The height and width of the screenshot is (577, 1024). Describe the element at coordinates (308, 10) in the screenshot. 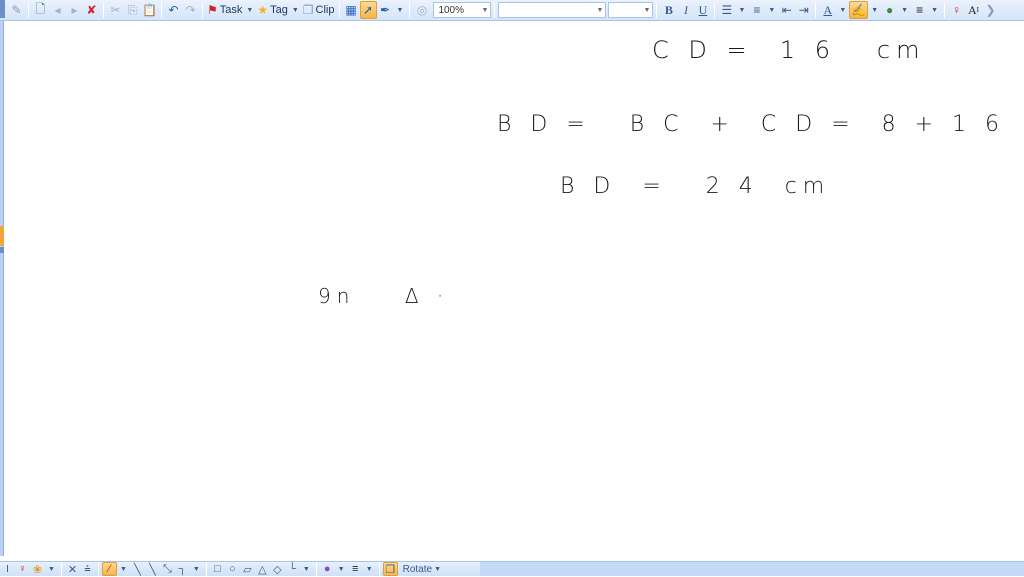

I see `clip-icon: ❐` at that location.